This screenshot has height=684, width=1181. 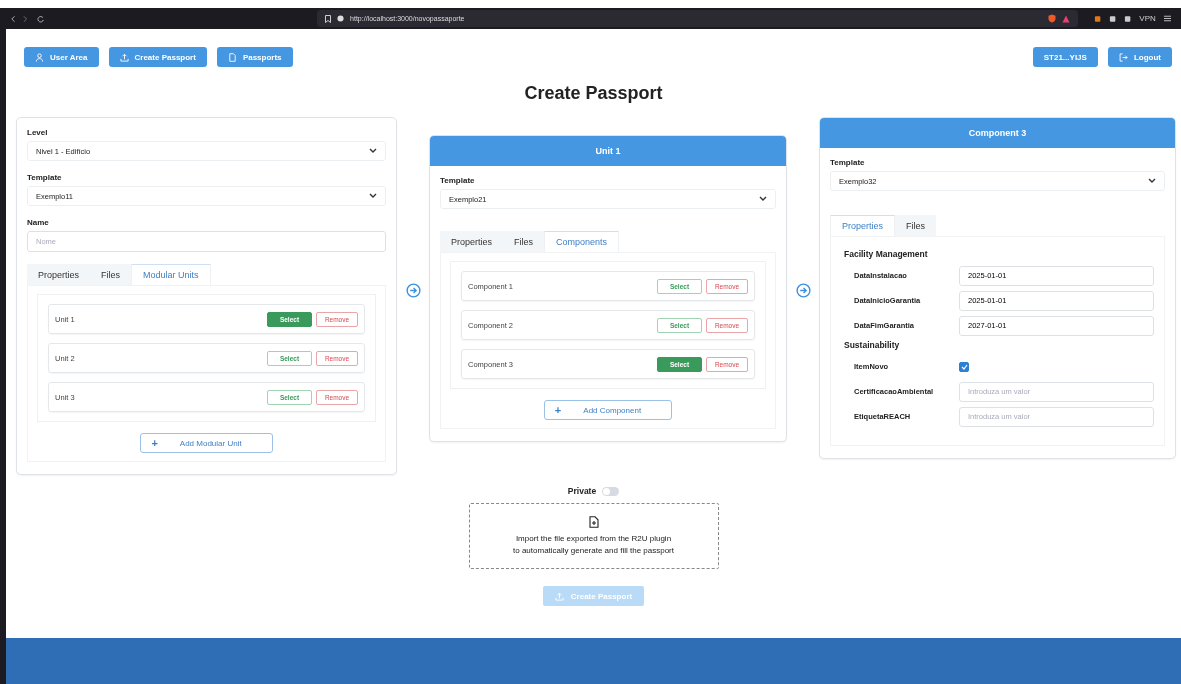 I want to click on nav-button: Create Passport, so click(x=157, y=57).